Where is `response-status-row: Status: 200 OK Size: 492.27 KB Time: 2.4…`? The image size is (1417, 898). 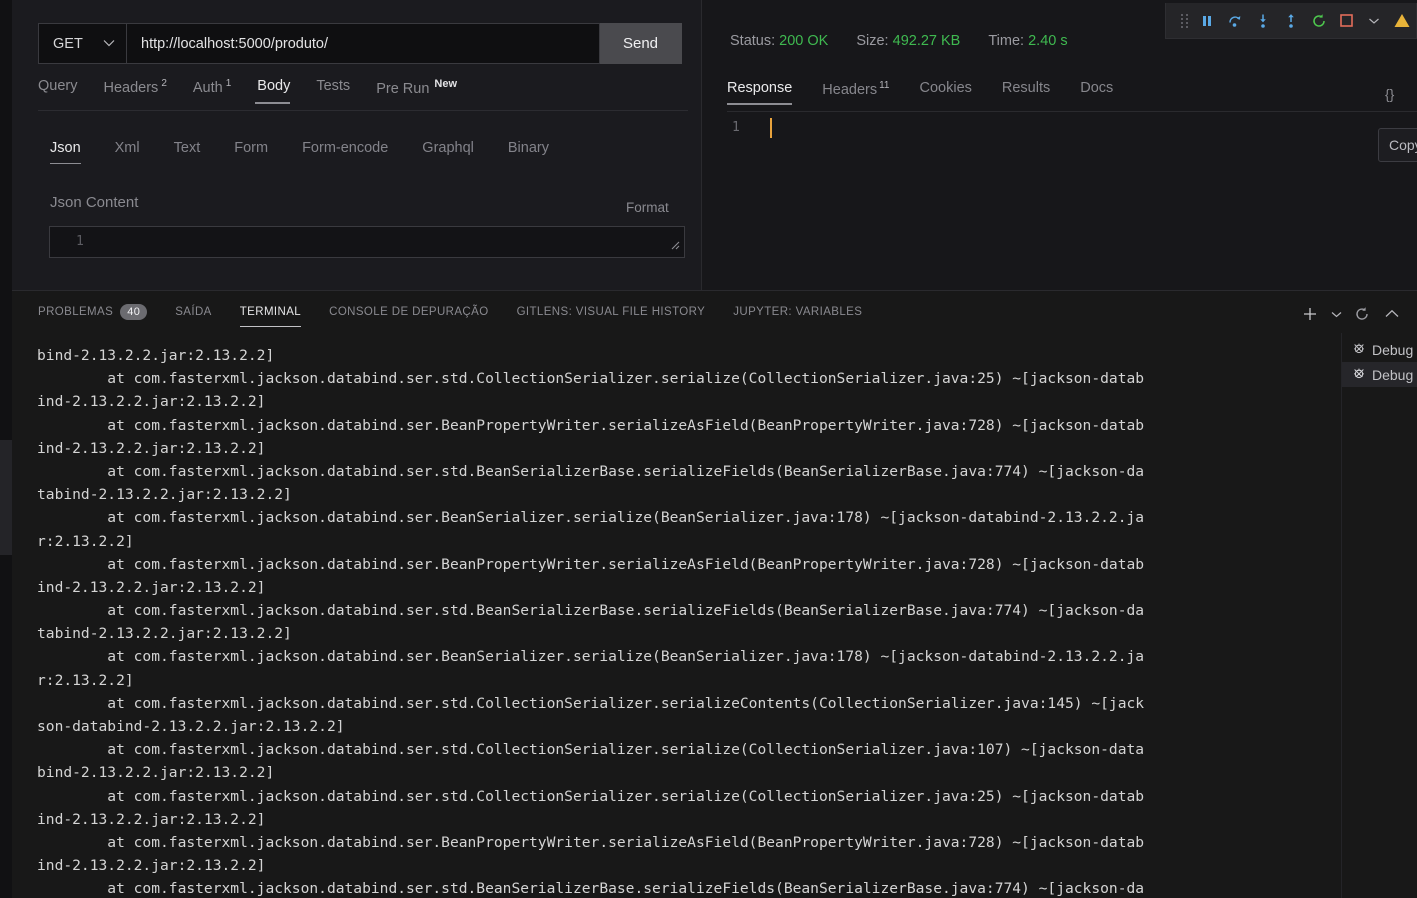
response-status-row: Status: 200 OK Size: 492.27 KB Time: 2.4… is located at coordinates (899, 41).